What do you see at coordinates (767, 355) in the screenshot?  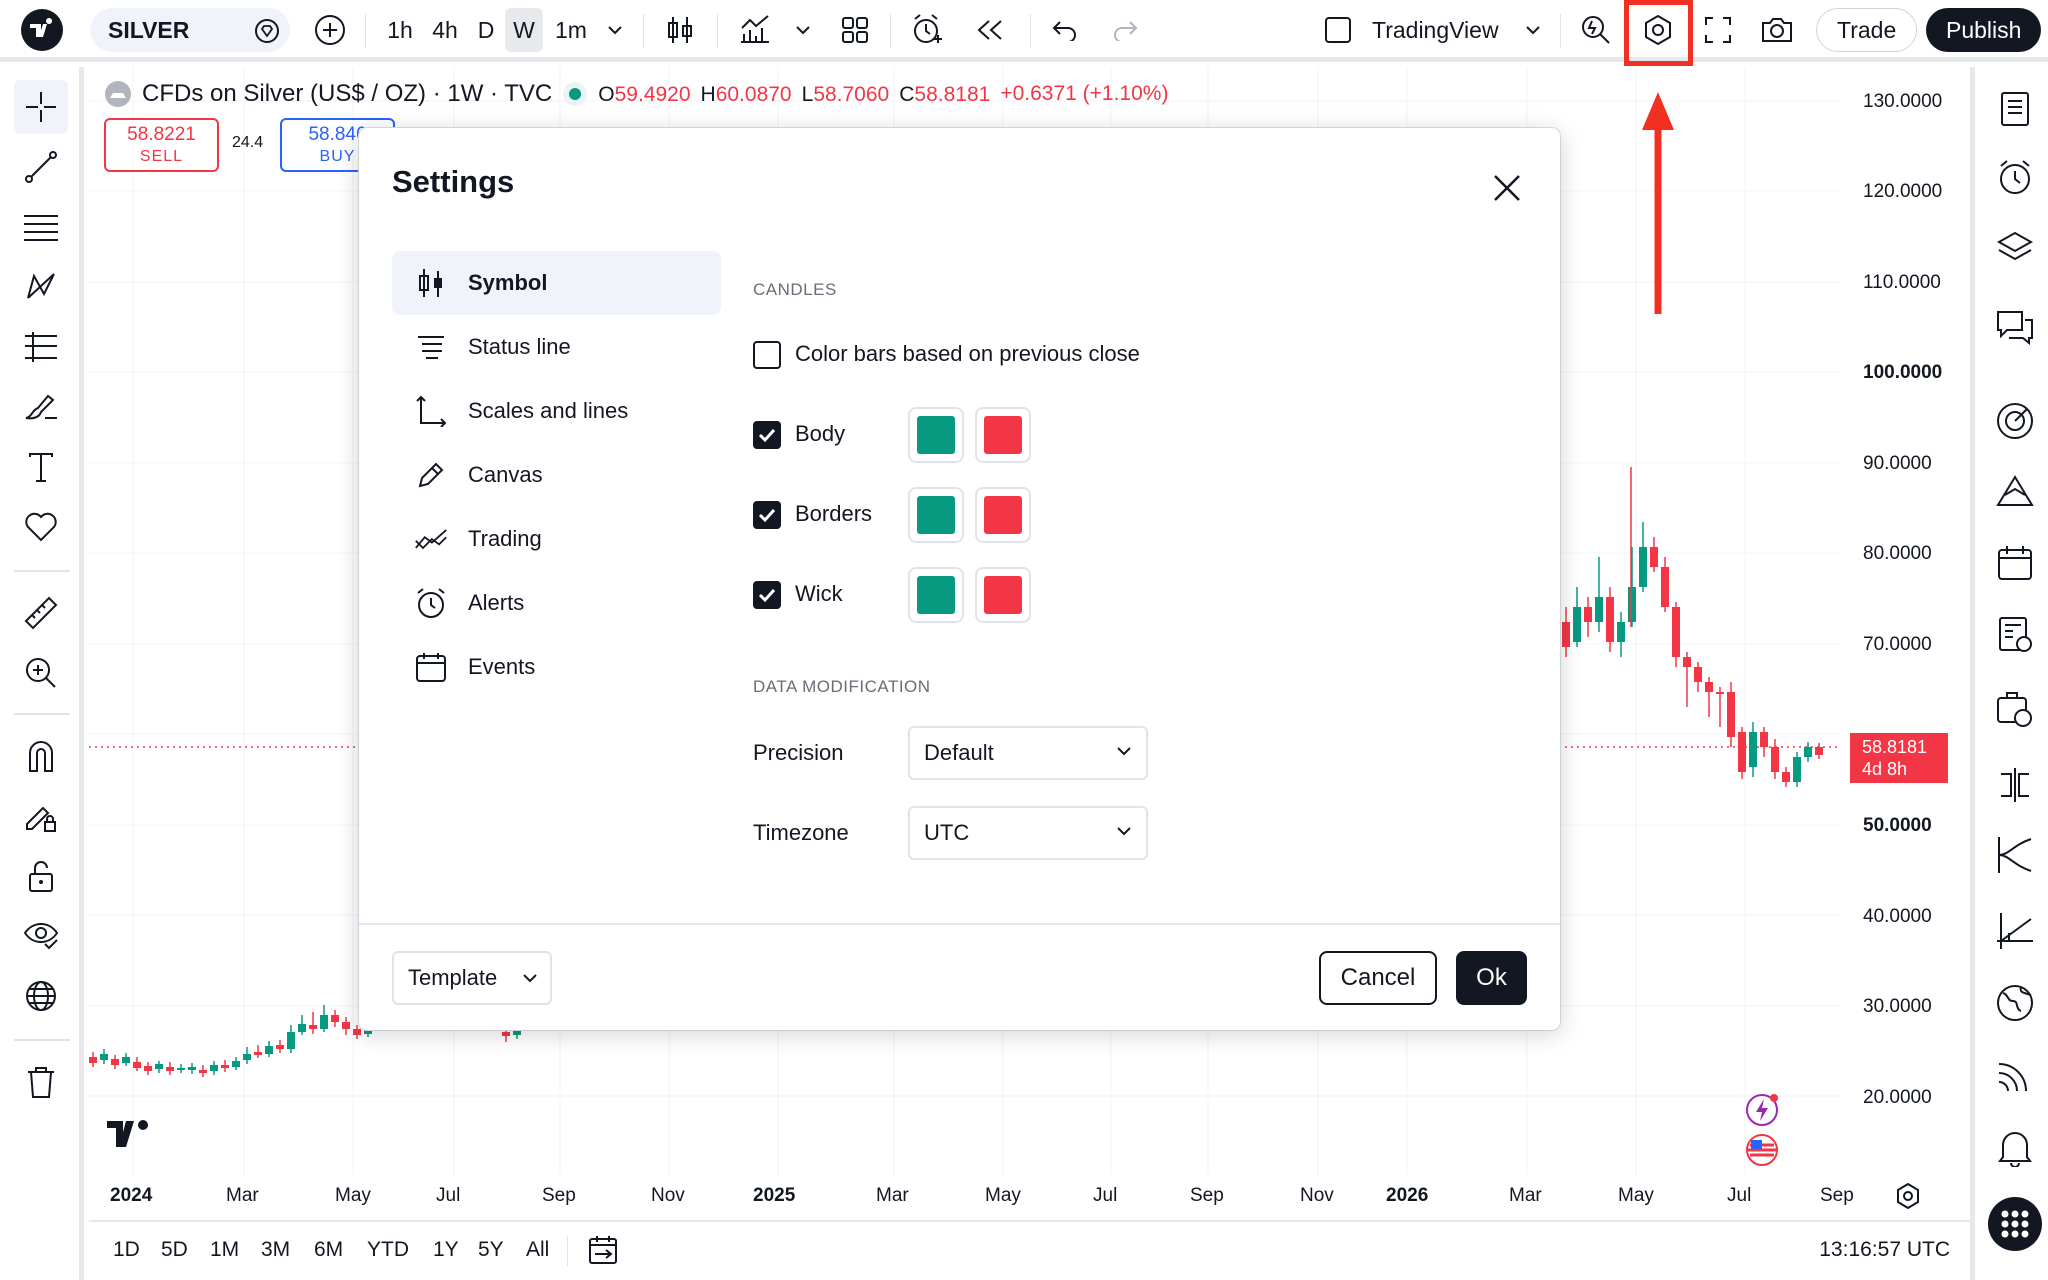 I see `color-bars-checkbox` at bounding box center [767, 355].